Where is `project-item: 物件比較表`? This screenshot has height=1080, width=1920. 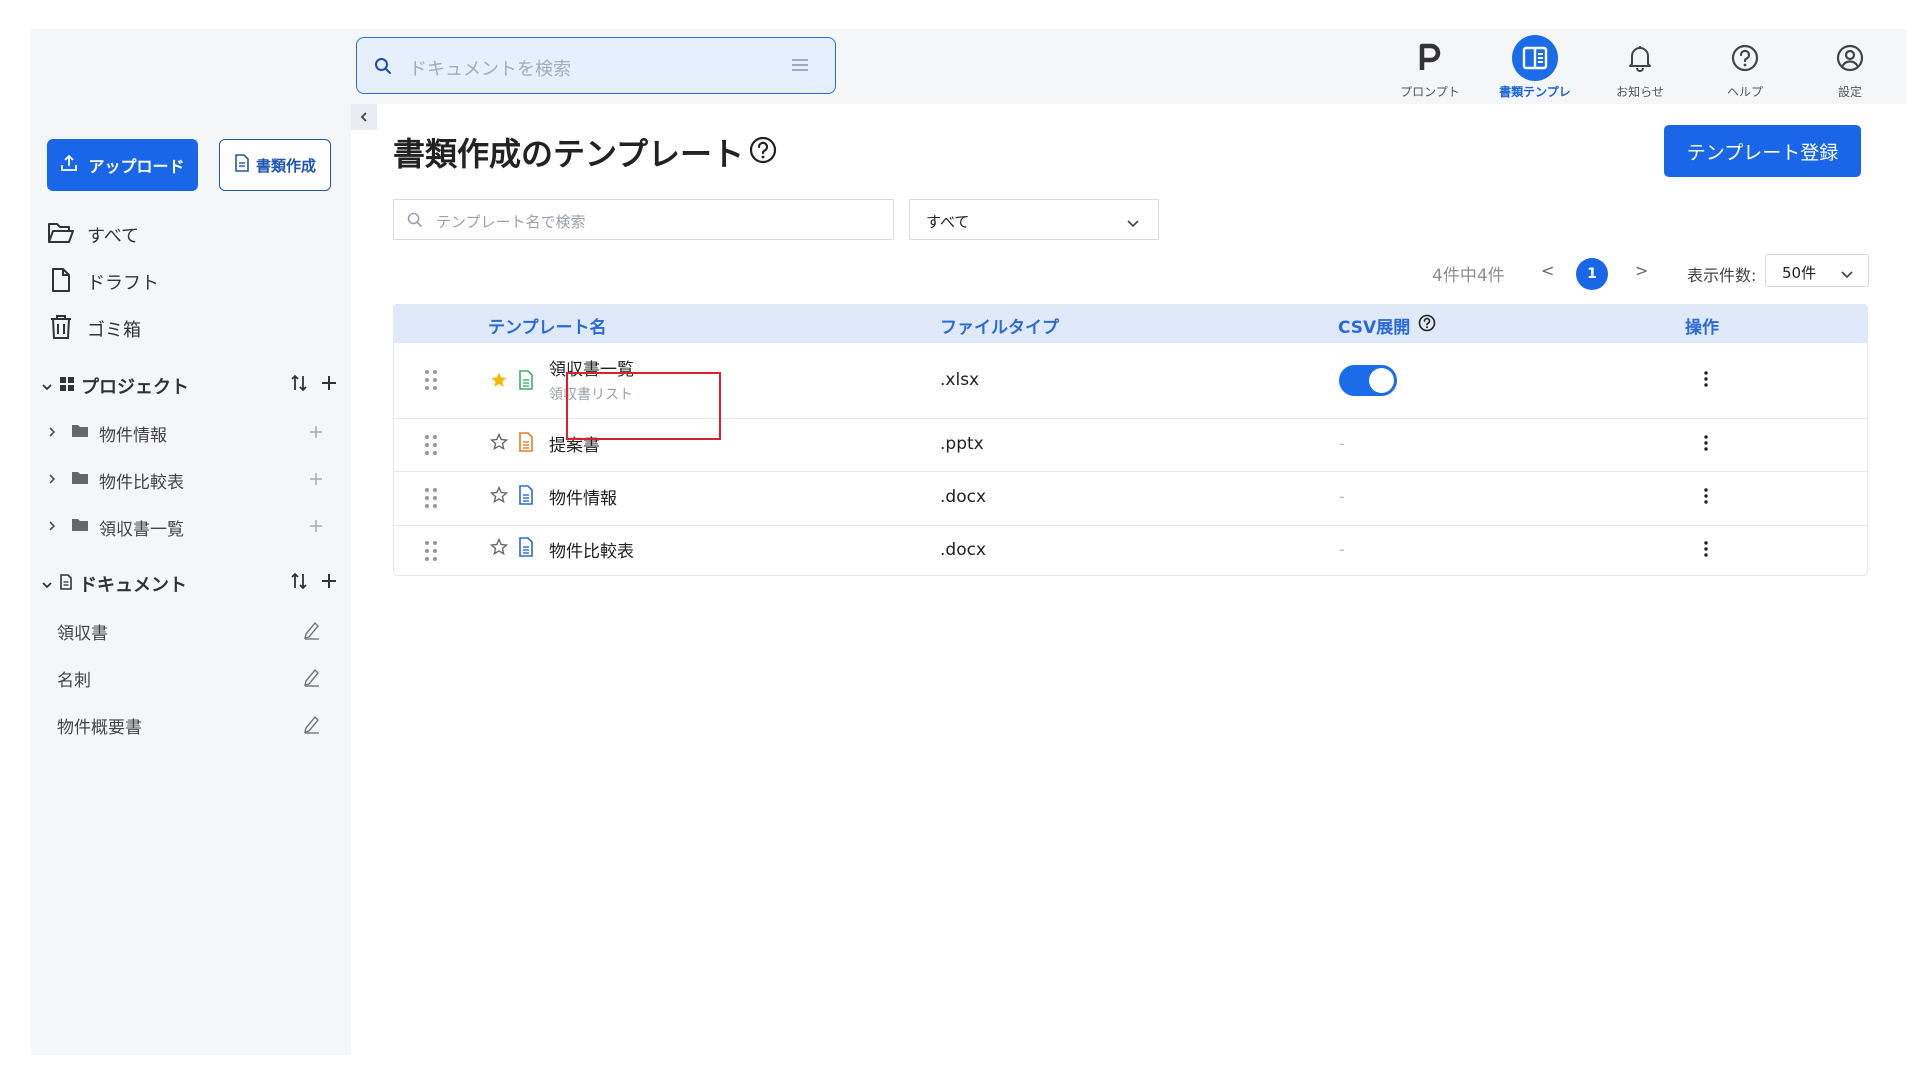 project-item: 物件比較表 is located at coordinates (192, 480).